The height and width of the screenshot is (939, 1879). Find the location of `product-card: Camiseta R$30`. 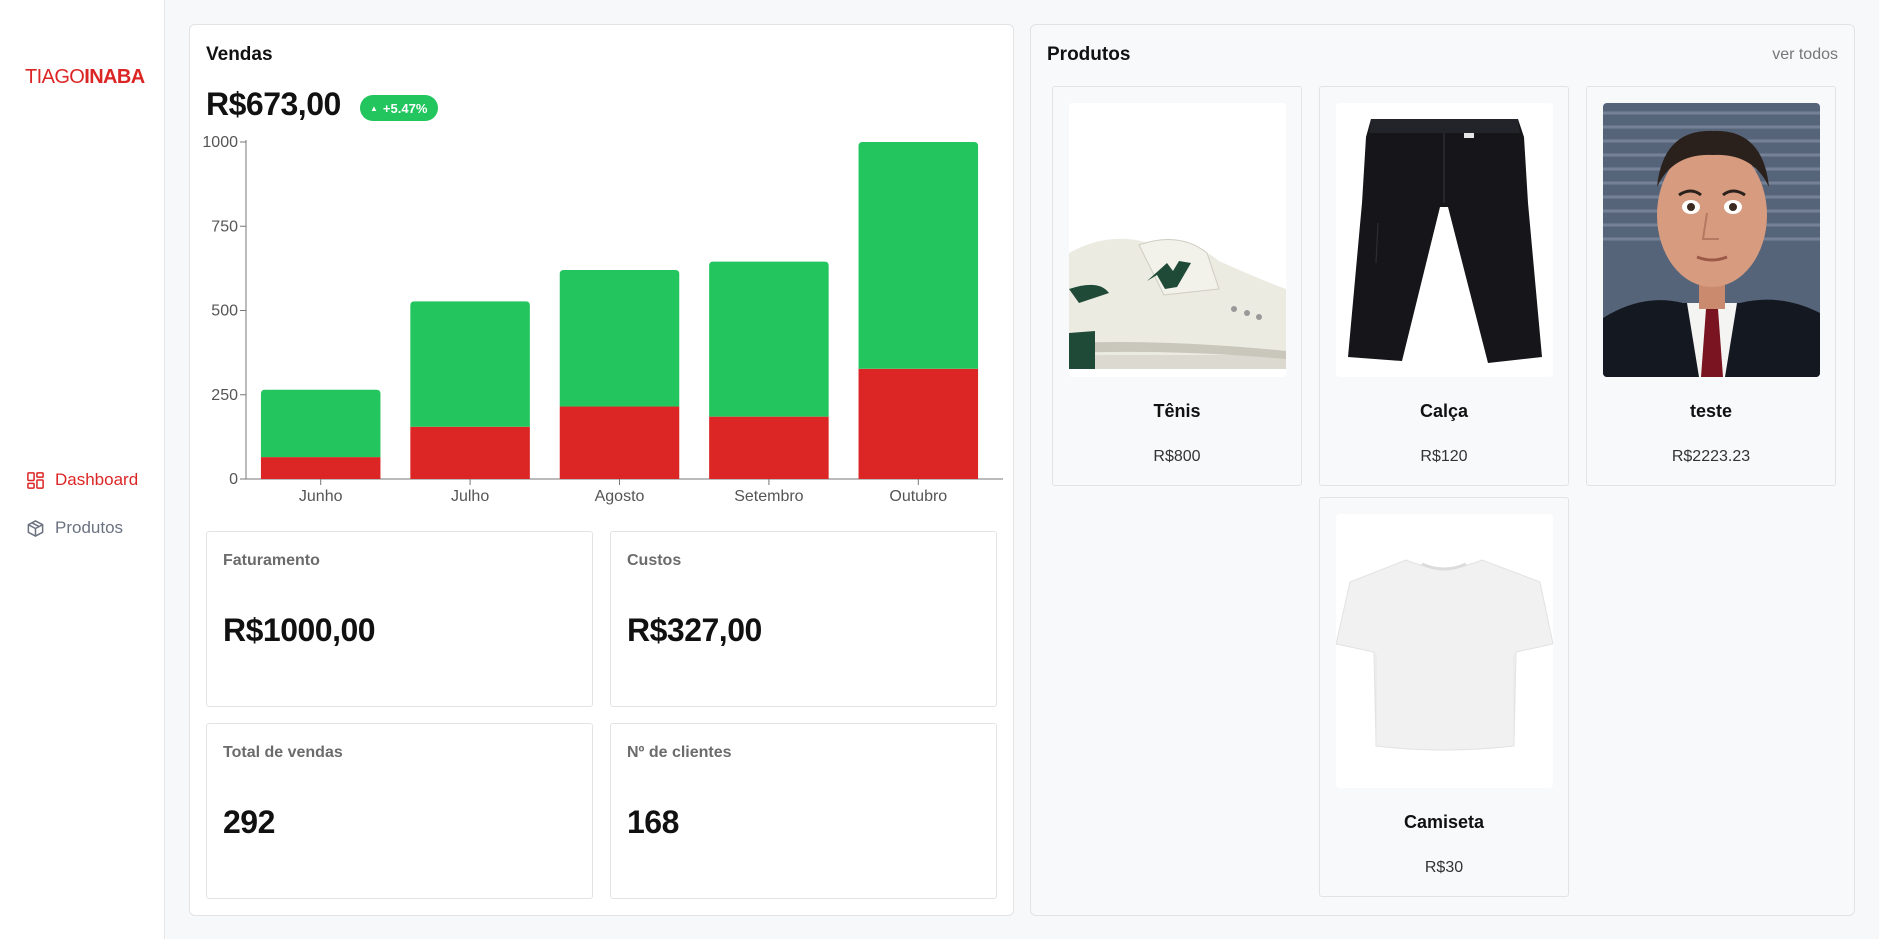

product-card: Camiseta R$30 is located at coordinates (1444, 697).